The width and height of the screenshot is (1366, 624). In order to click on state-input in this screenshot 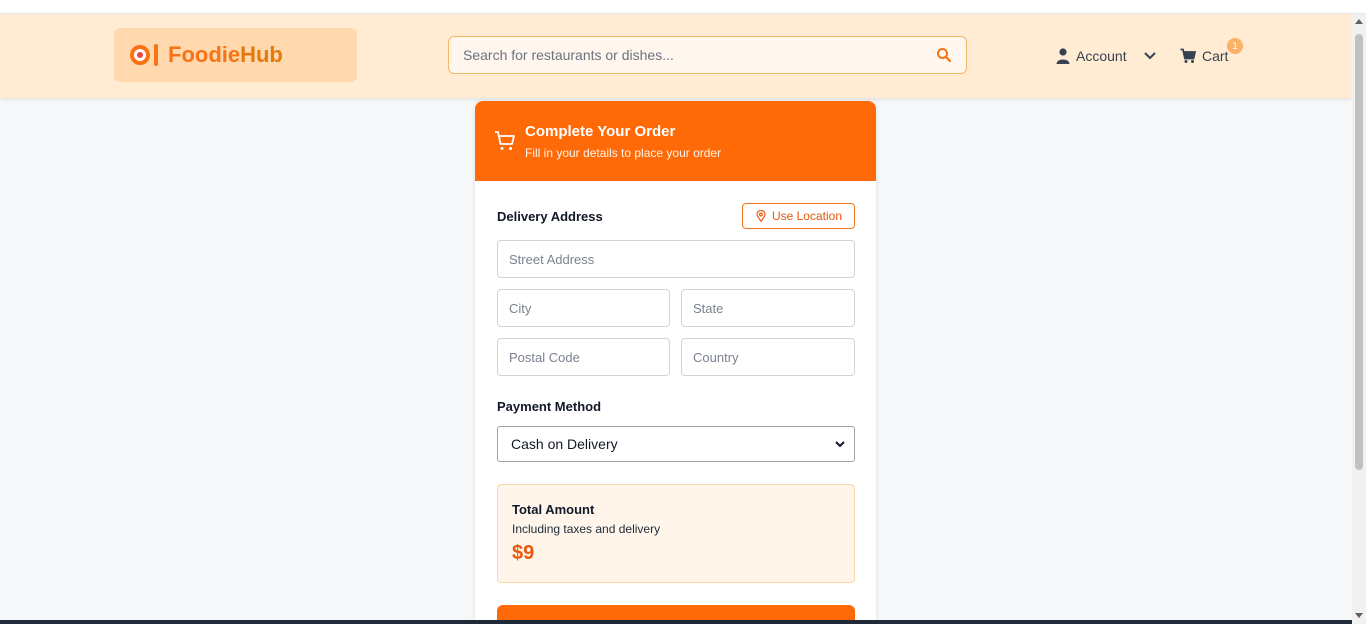, I will do `click(768, 308)`.